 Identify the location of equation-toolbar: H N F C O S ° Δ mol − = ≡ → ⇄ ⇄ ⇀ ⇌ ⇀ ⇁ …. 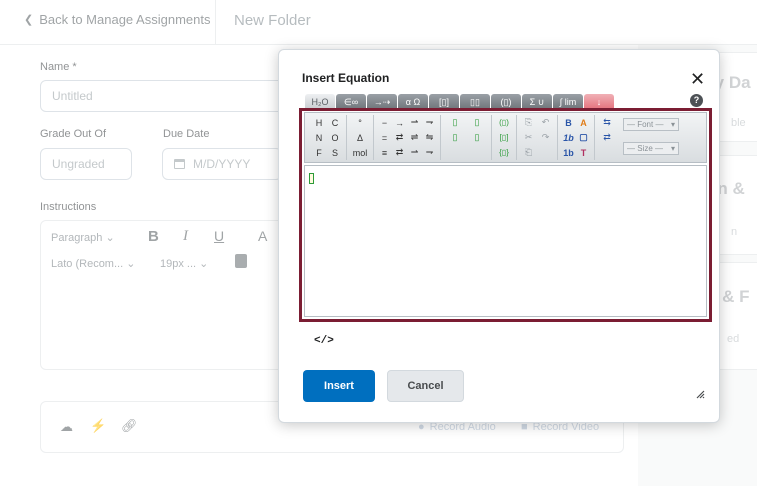
(505, 137).